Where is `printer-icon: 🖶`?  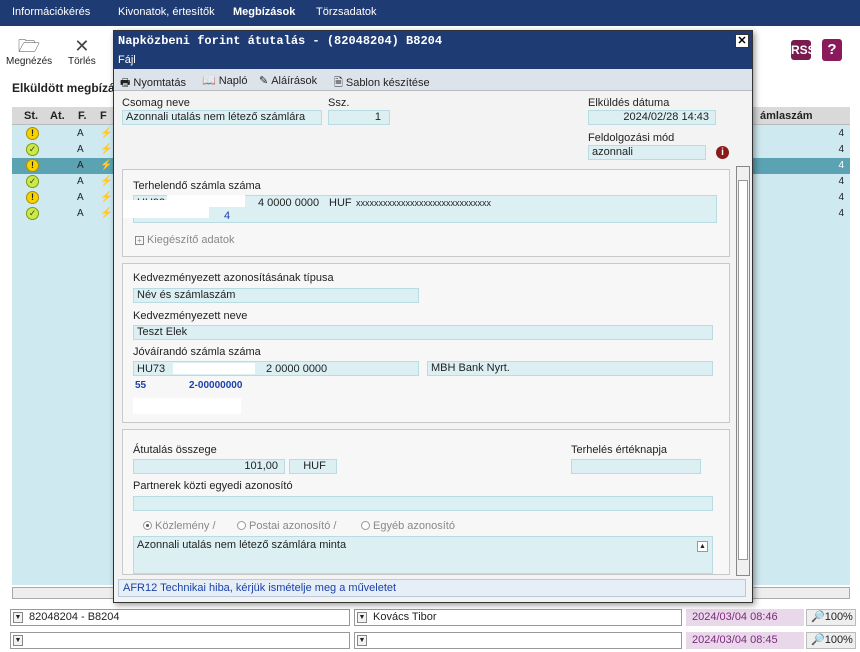
printer-icon: 🖶 is located at coordinates (125, 83).